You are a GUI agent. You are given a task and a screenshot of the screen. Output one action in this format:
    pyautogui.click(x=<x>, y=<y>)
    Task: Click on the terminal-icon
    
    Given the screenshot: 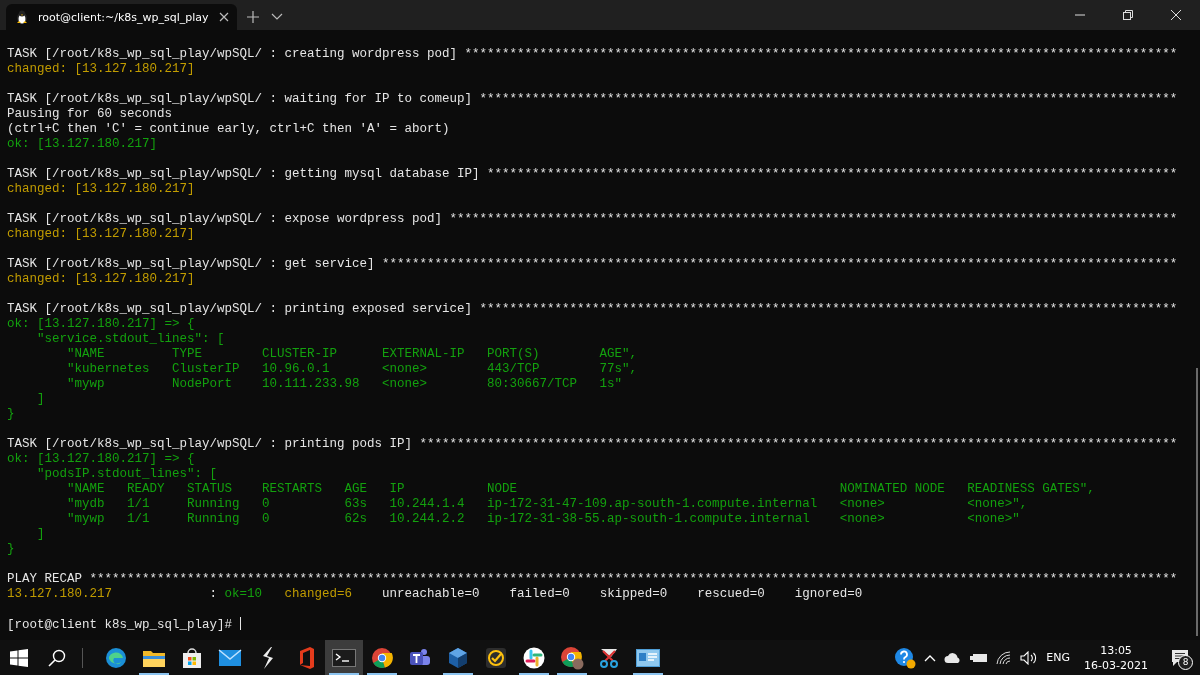 What is the action you would take?
    pyautogui.click(x=344, y=657)
    